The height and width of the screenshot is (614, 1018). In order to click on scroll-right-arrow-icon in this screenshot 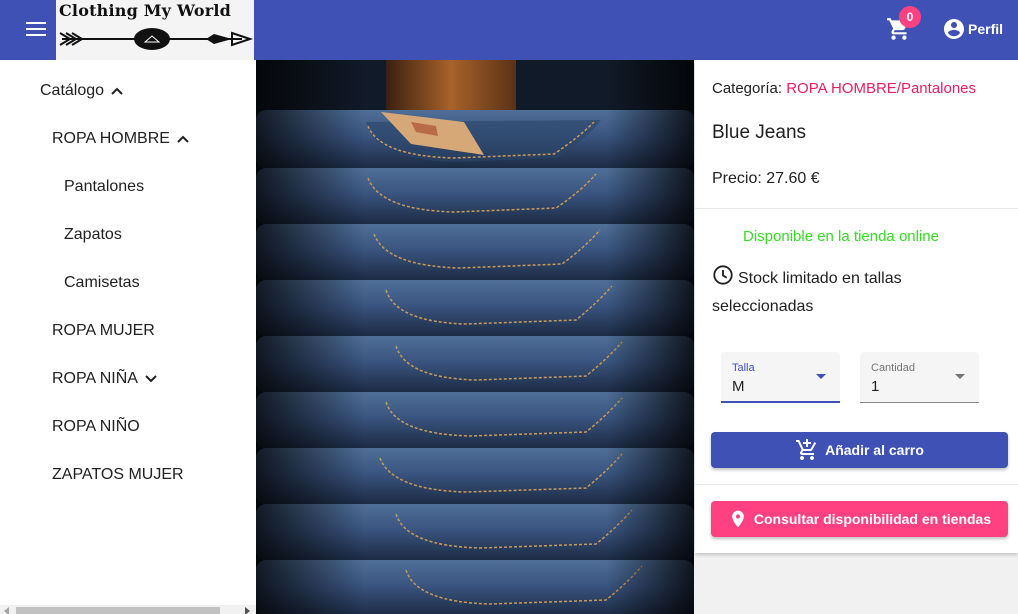, I will do `click(247, 610)`.